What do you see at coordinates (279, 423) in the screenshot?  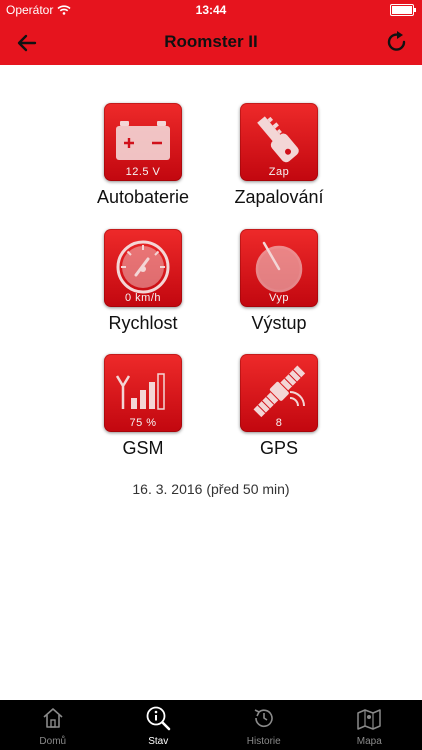 I see `gps-value: 8` at bounding box center [279, 423].